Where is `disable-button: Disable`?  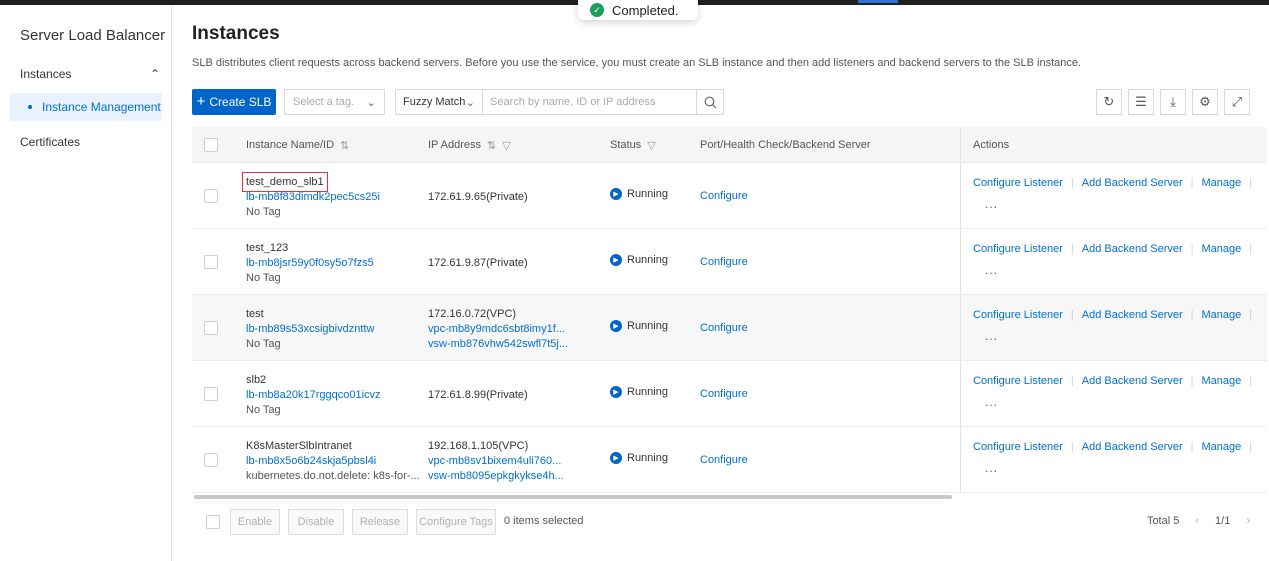 disable-button: Disable is located at coordinates (316, 522).